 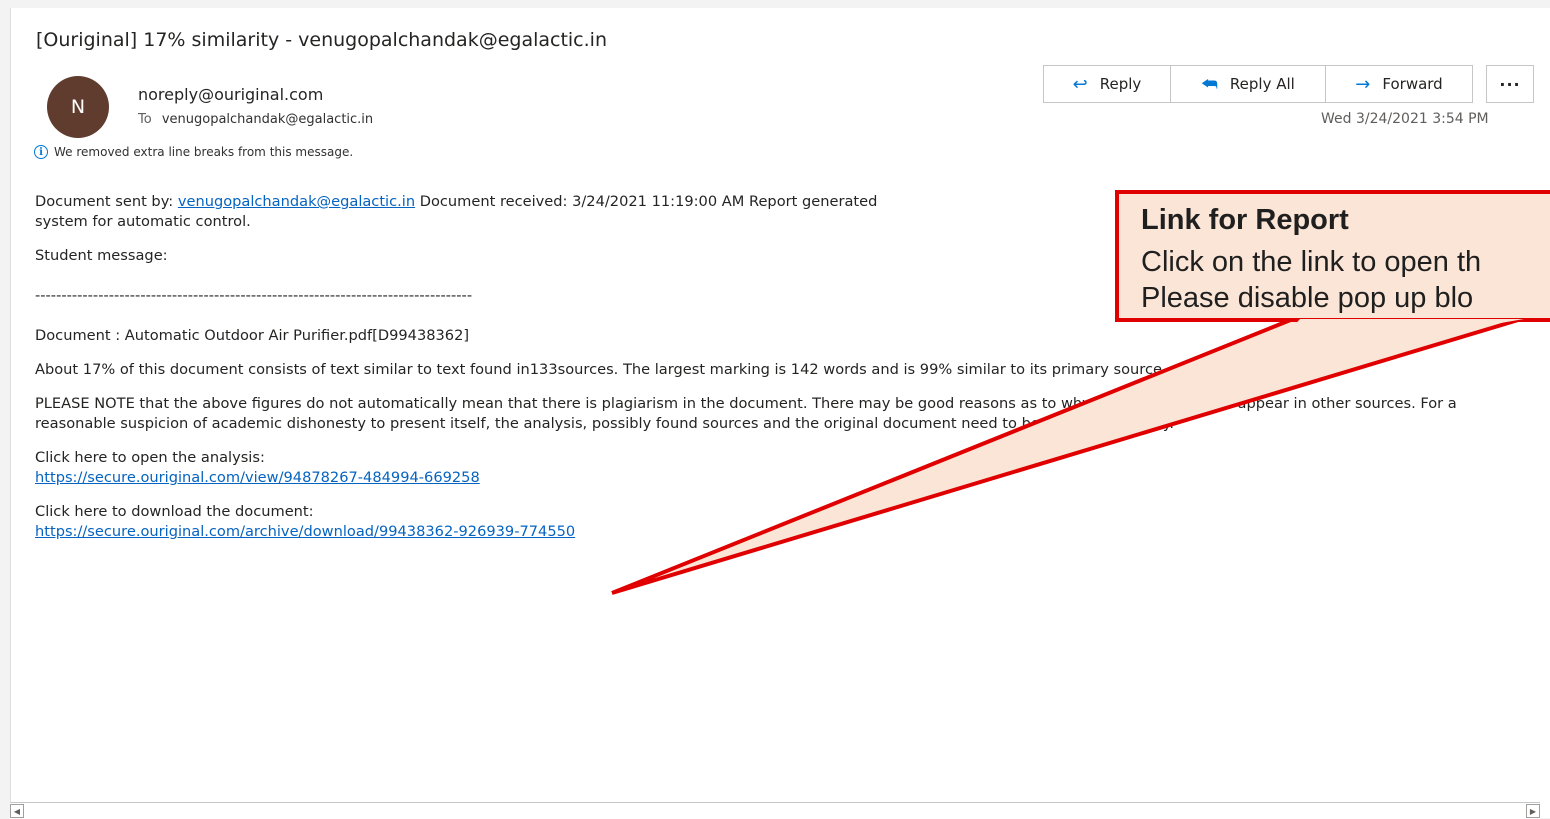 What do you see at coordinates (150, 457) in the screenshot?
I see `analysis-label: Click here to open the analysis:` at bounding box center [150, 457].